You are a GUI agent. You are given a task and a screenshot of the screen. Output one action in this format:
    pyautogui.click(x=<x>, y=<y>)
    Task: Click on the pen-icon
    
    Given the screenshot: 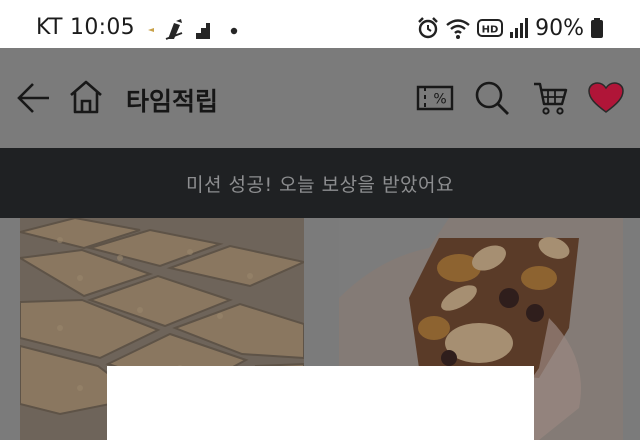 What is the action you would take?
    pyautogui.click(x=174, y=29)
    